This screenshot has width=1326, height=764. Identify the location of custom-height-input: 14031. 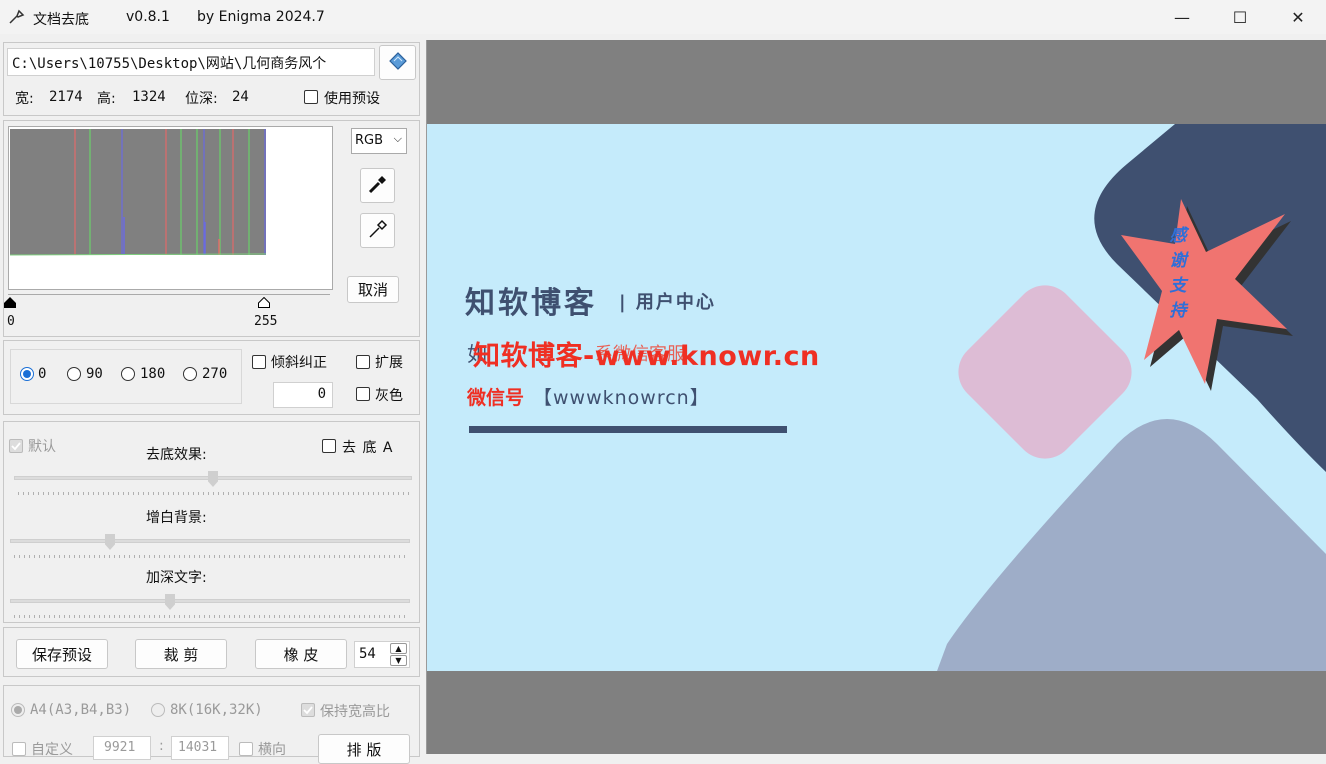
(200, 748).